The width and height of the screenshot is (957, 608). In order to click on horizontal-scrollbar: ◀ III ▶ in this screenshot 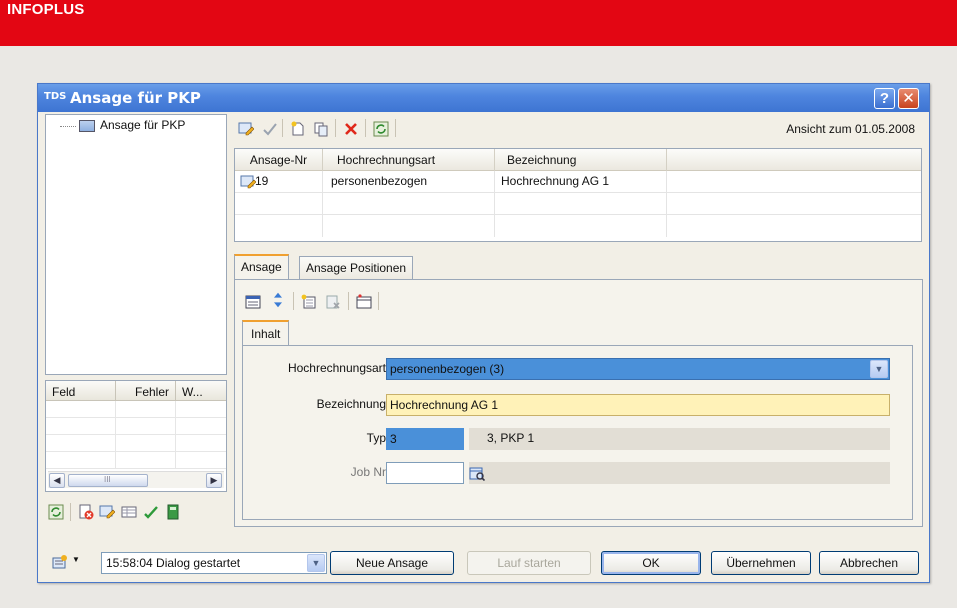, I will do `click(136, 479)`.